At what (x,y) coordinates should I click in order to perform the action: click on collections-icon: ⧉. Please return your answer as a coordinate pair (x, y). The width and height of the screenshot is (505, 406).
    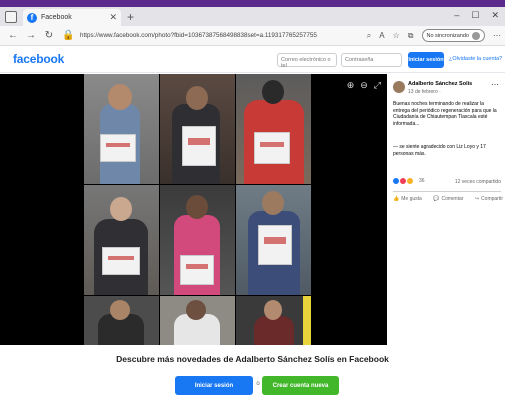
    Looking at the image, I should click on (411, 36).